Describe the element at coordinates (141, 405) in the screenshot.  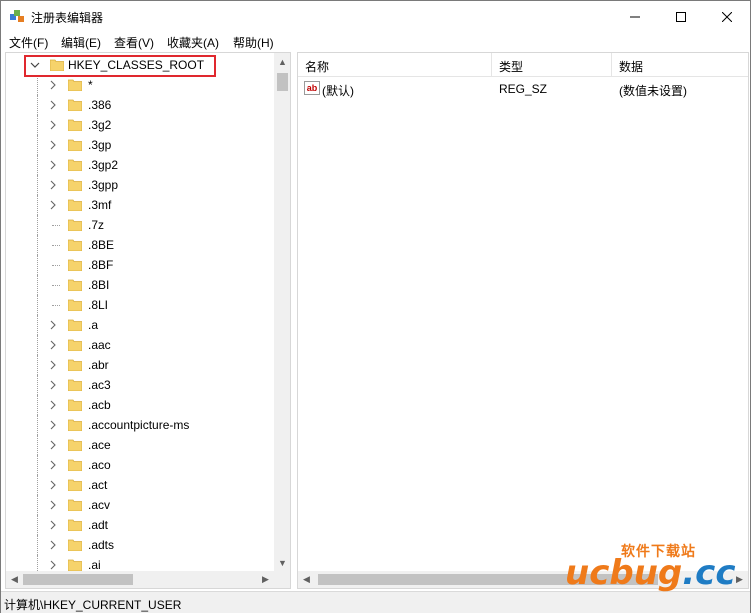
I see `tree-item: .acb` at that location.